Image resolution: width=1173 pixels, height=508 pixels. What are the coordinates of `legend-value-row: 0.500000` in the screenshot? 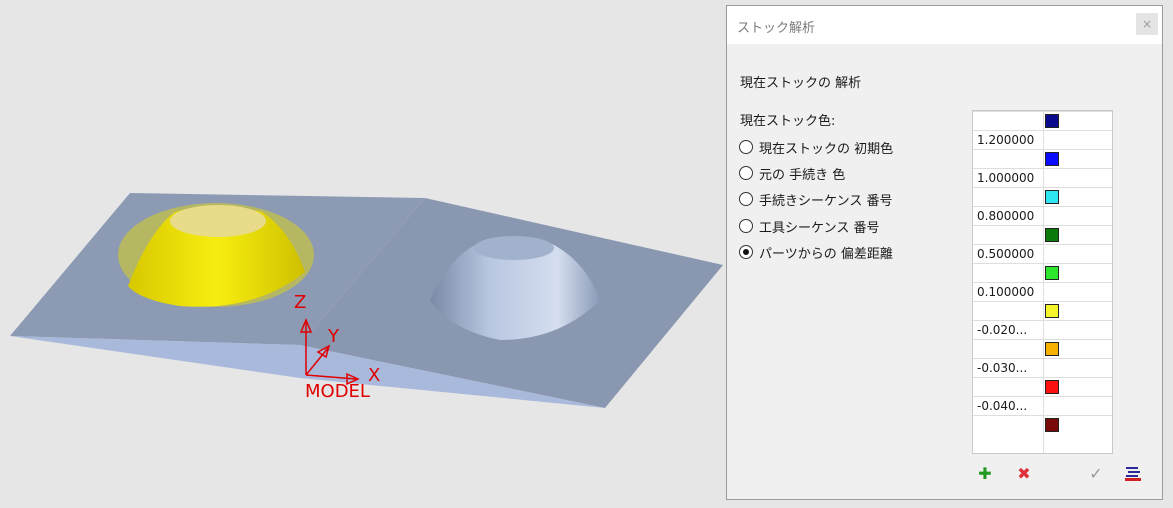 It's located at (1042, 253).